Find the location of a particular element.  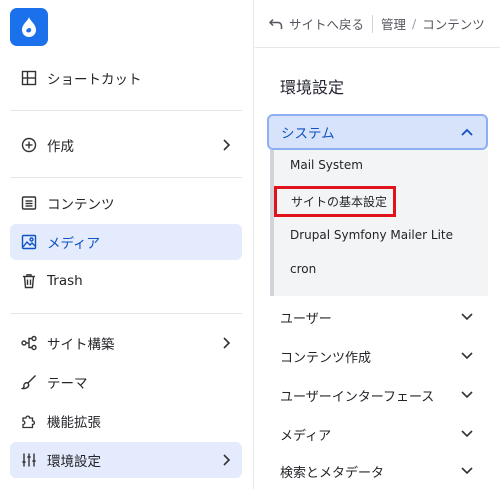

drupal-logo-icon is located at coordinates (29, 27).